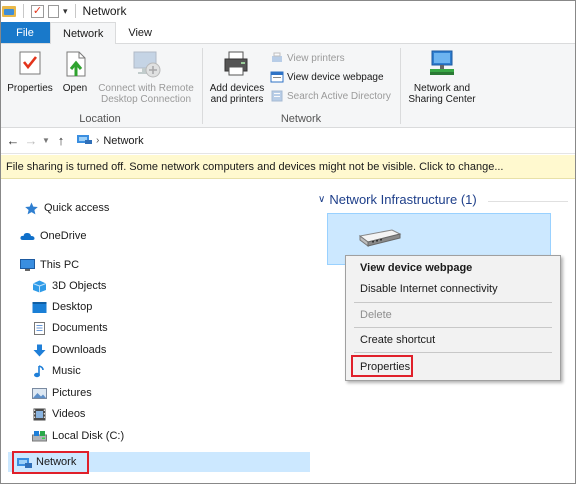 The image size is (576, 484). Describe the element at coordinates (77, 208) in the screenshot. I see `nav-quick-access-label: Quick access` at that location.